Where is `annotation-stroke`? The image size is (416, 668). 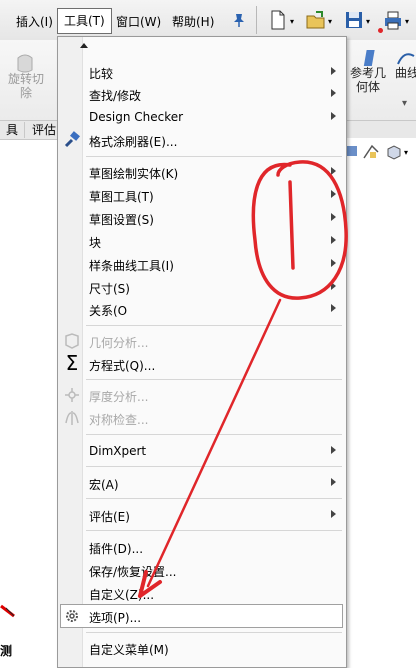 annotation-stroke is located at coordinates (291, 225).